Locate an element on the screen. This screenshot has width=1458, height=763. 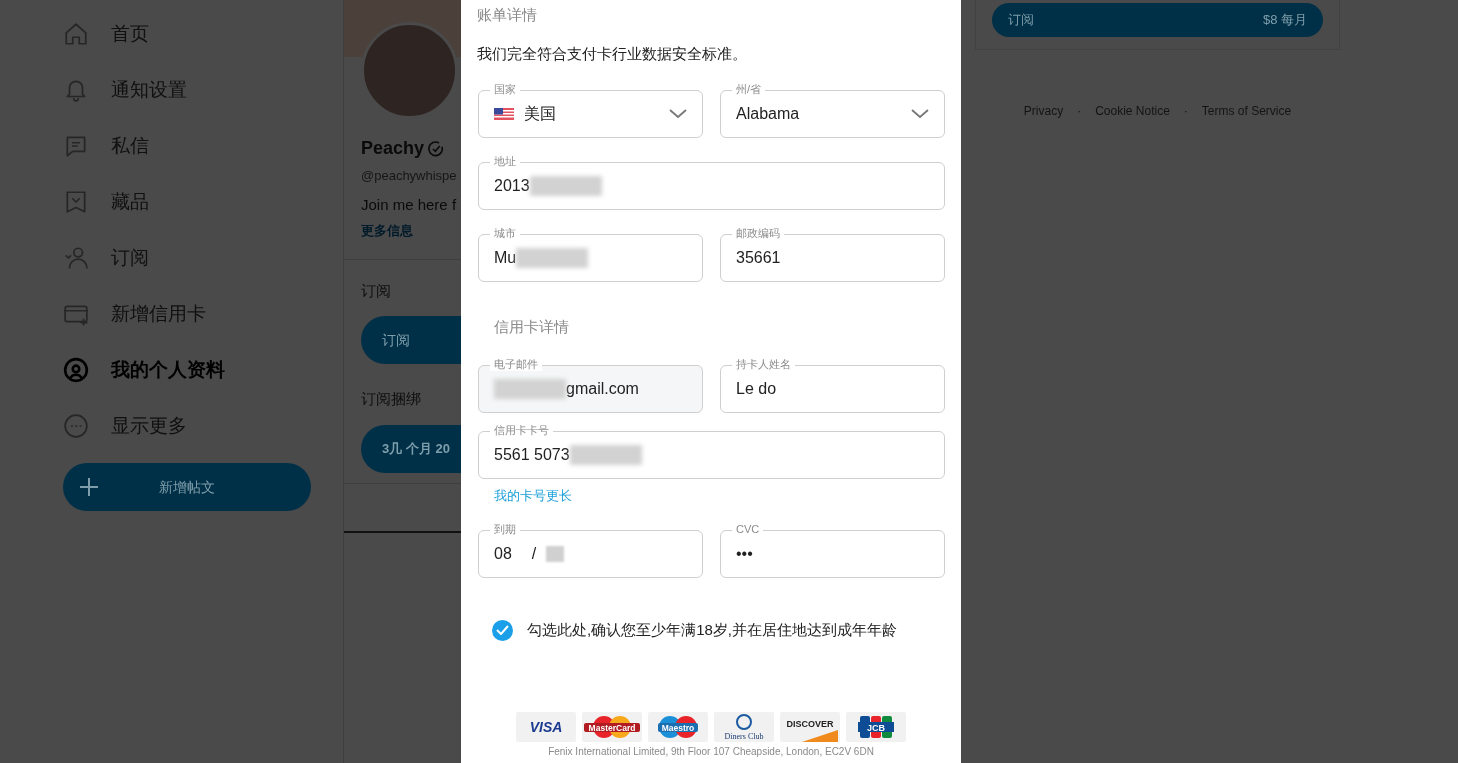
card-brand-logo: Maestro is located at coordinates (678, 726).